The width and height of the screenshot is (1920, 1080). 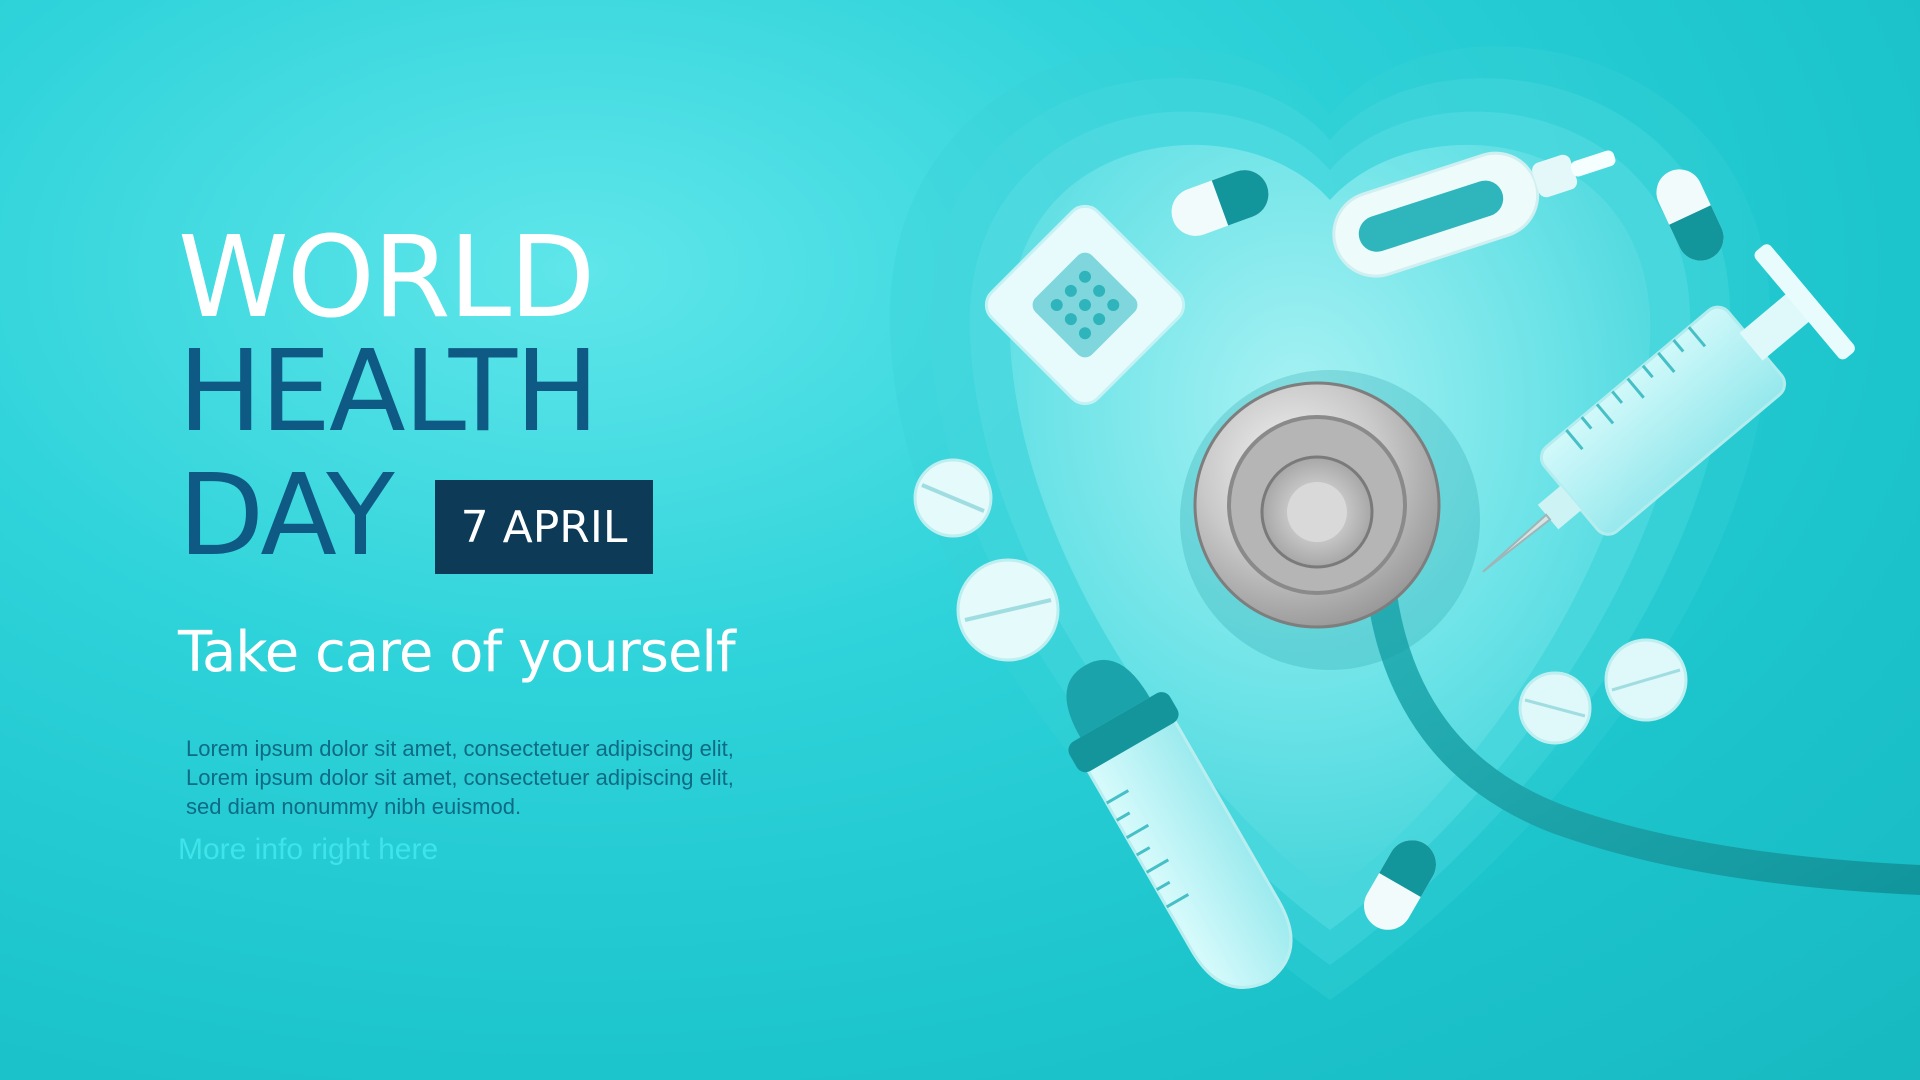 What do you see at coordinates (286, 516) in the screenshot?
I see `title-day: DAY` at bounding box center [286, 516].